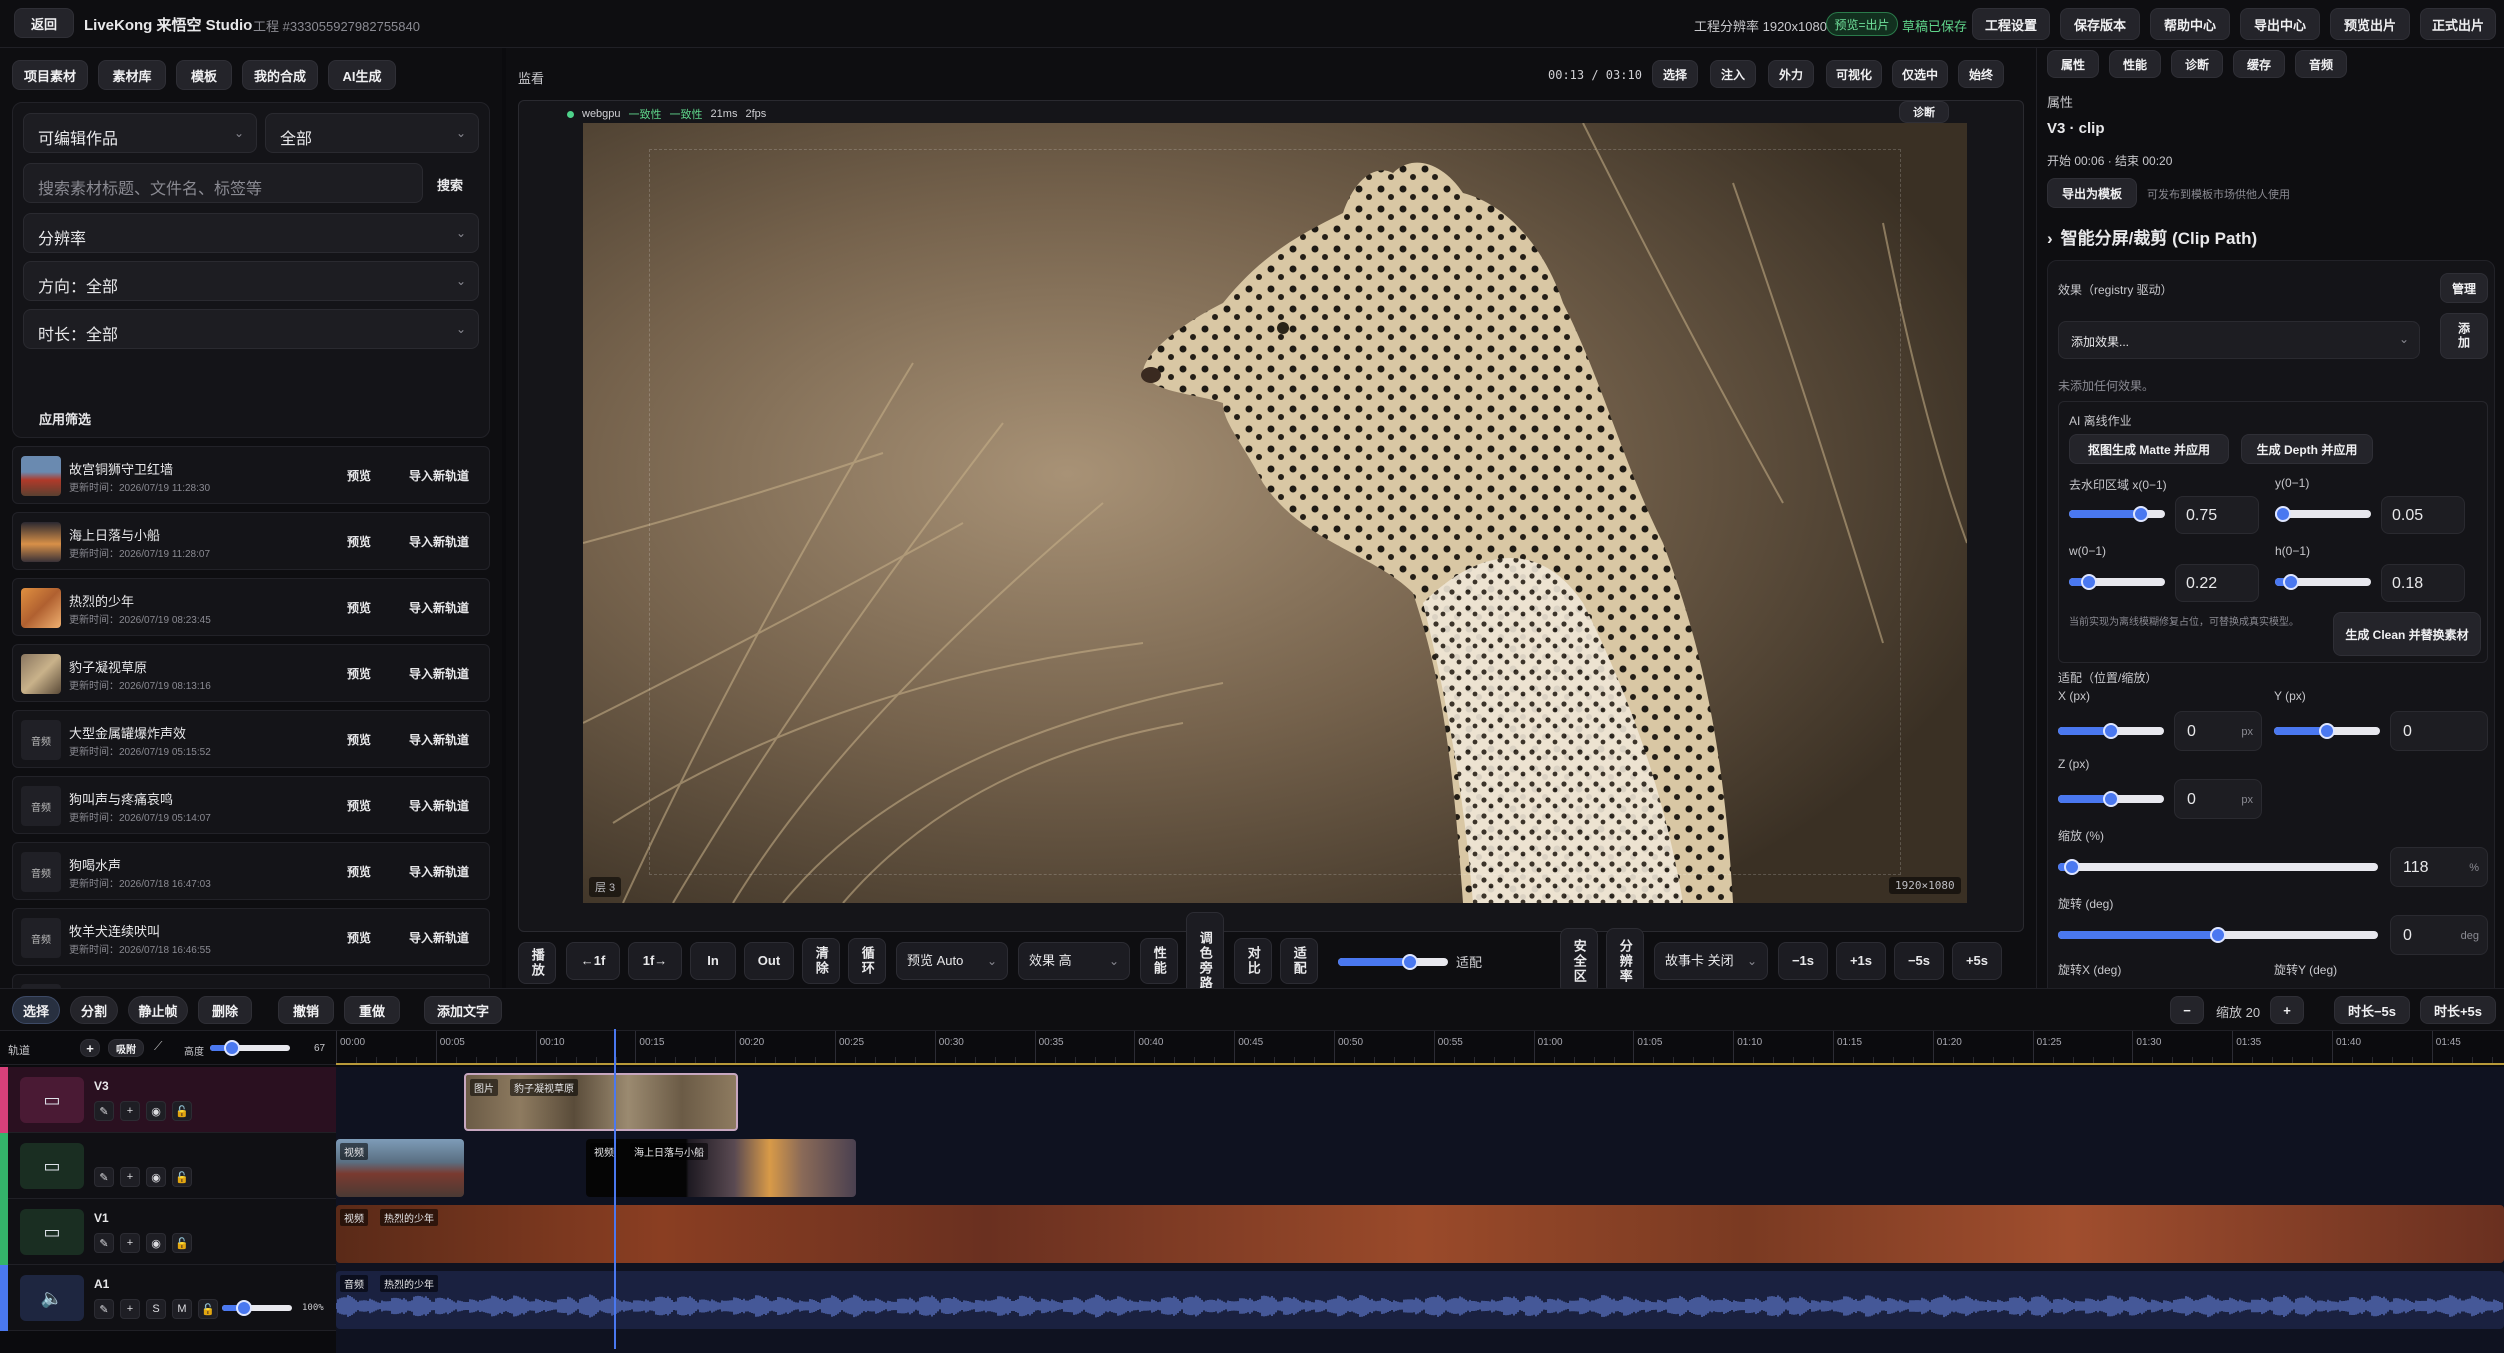  I want to click on audio-volume-slider, so click(257, 1308).